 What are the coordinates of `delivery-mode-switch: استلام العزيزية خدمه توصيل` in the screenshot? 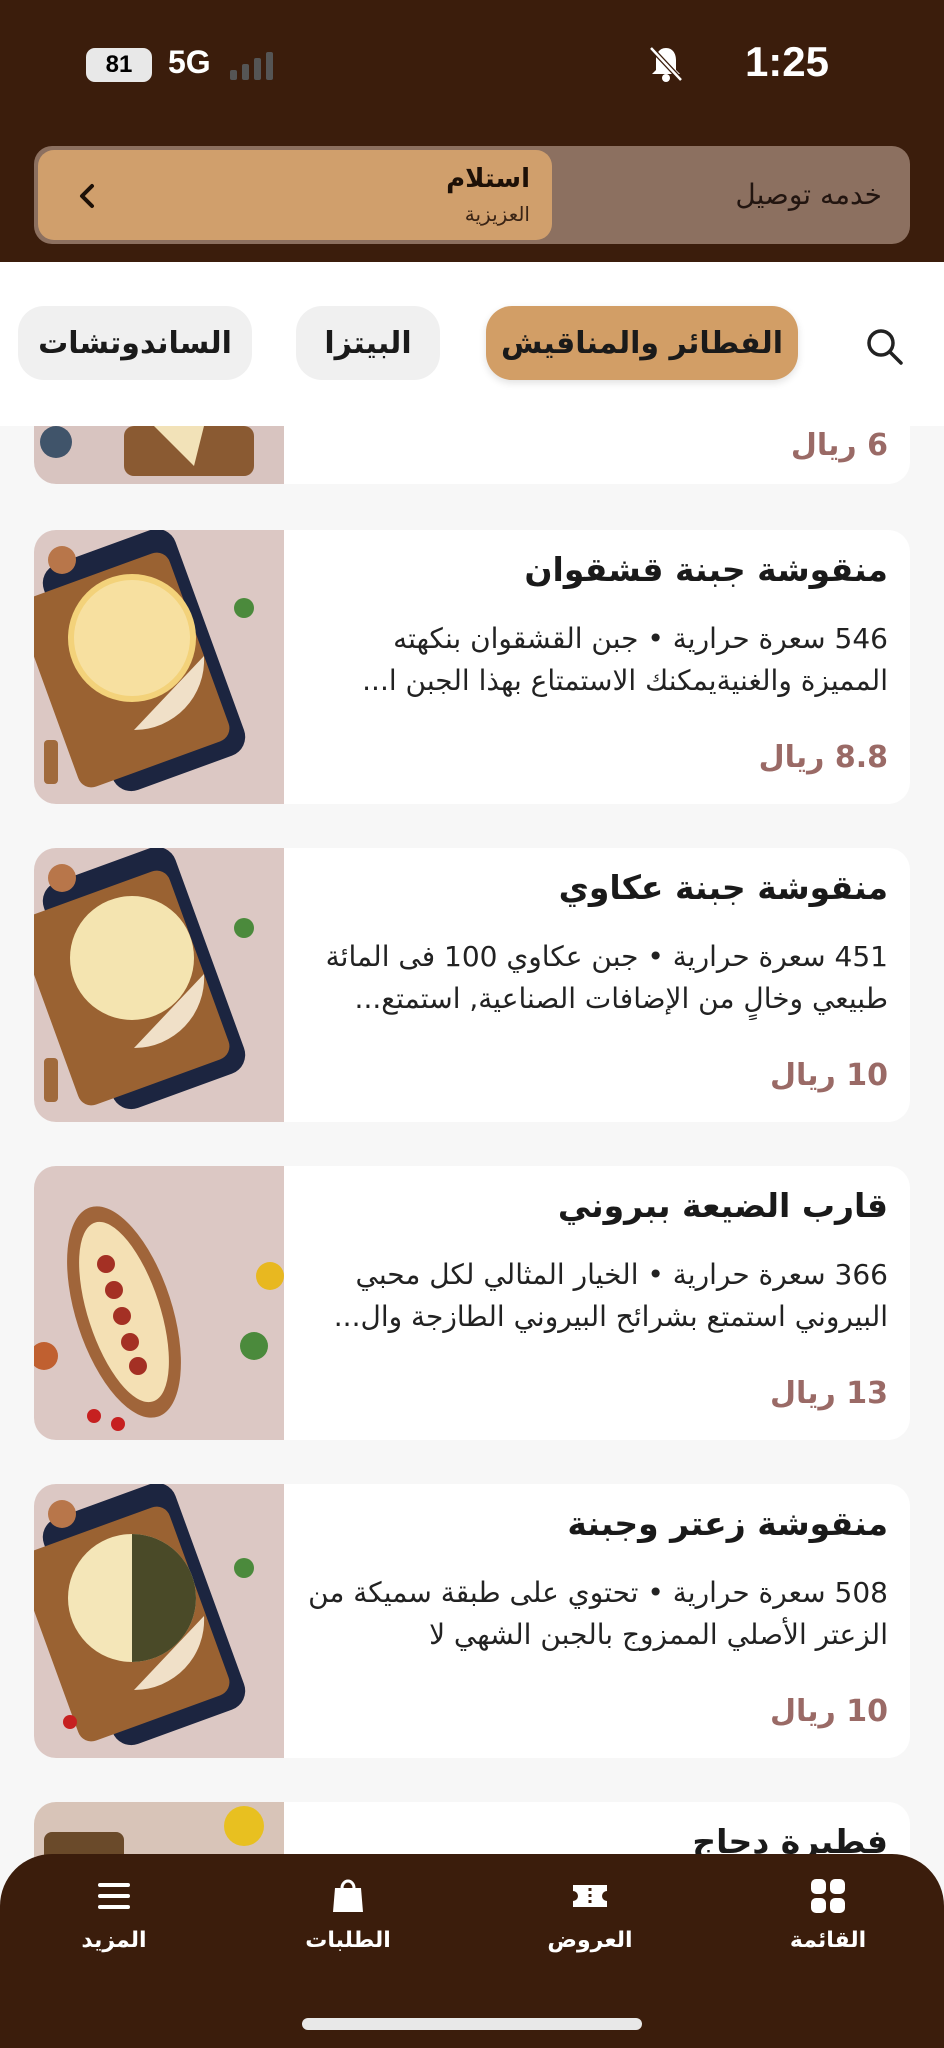 It's located at (472, 195).